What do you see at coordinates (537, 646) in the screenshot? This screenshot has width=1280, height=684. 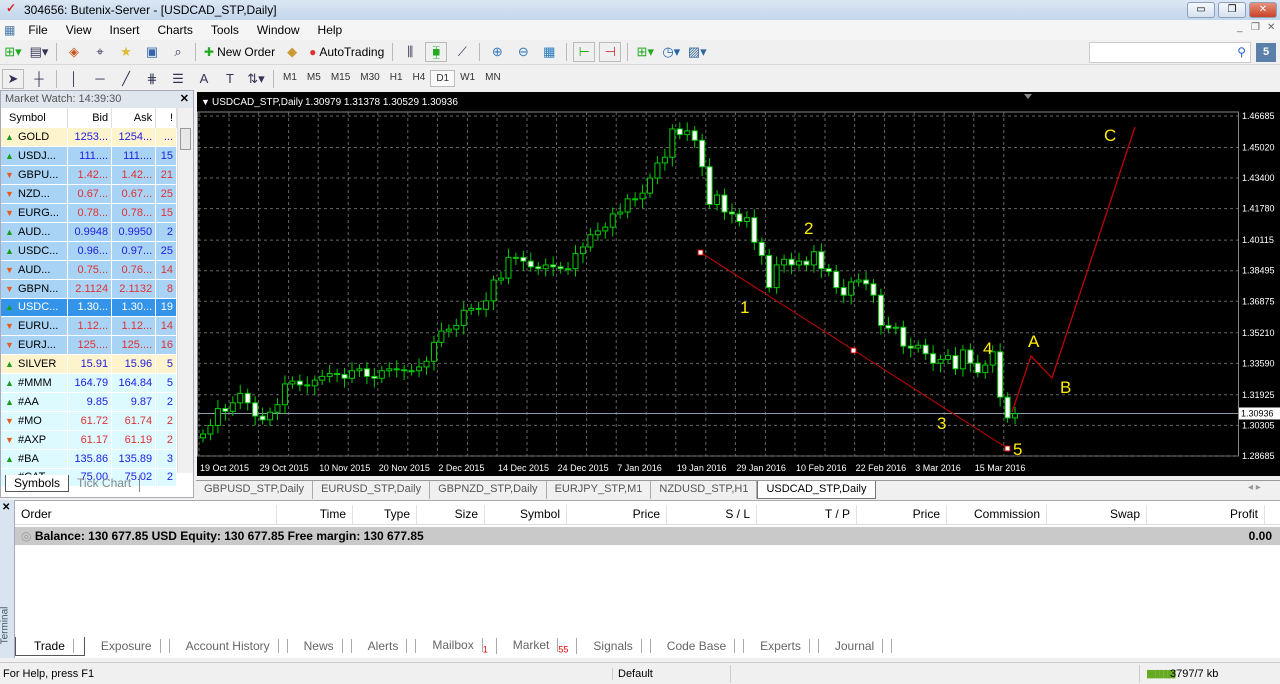 I see `terminal-tab-market: Market 55` at bounding box center [537, 646].